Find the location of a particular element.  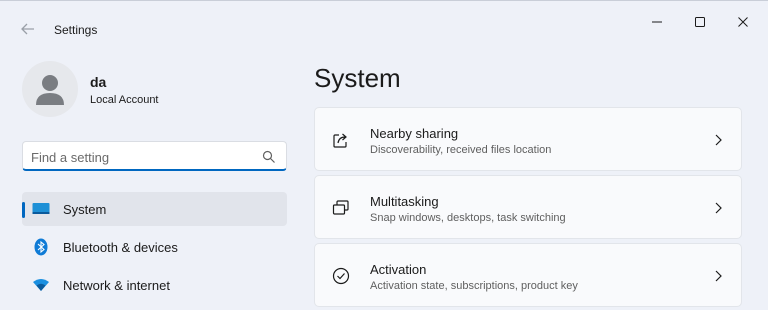

back-arrow-icon is located at coordinates (27, 29).